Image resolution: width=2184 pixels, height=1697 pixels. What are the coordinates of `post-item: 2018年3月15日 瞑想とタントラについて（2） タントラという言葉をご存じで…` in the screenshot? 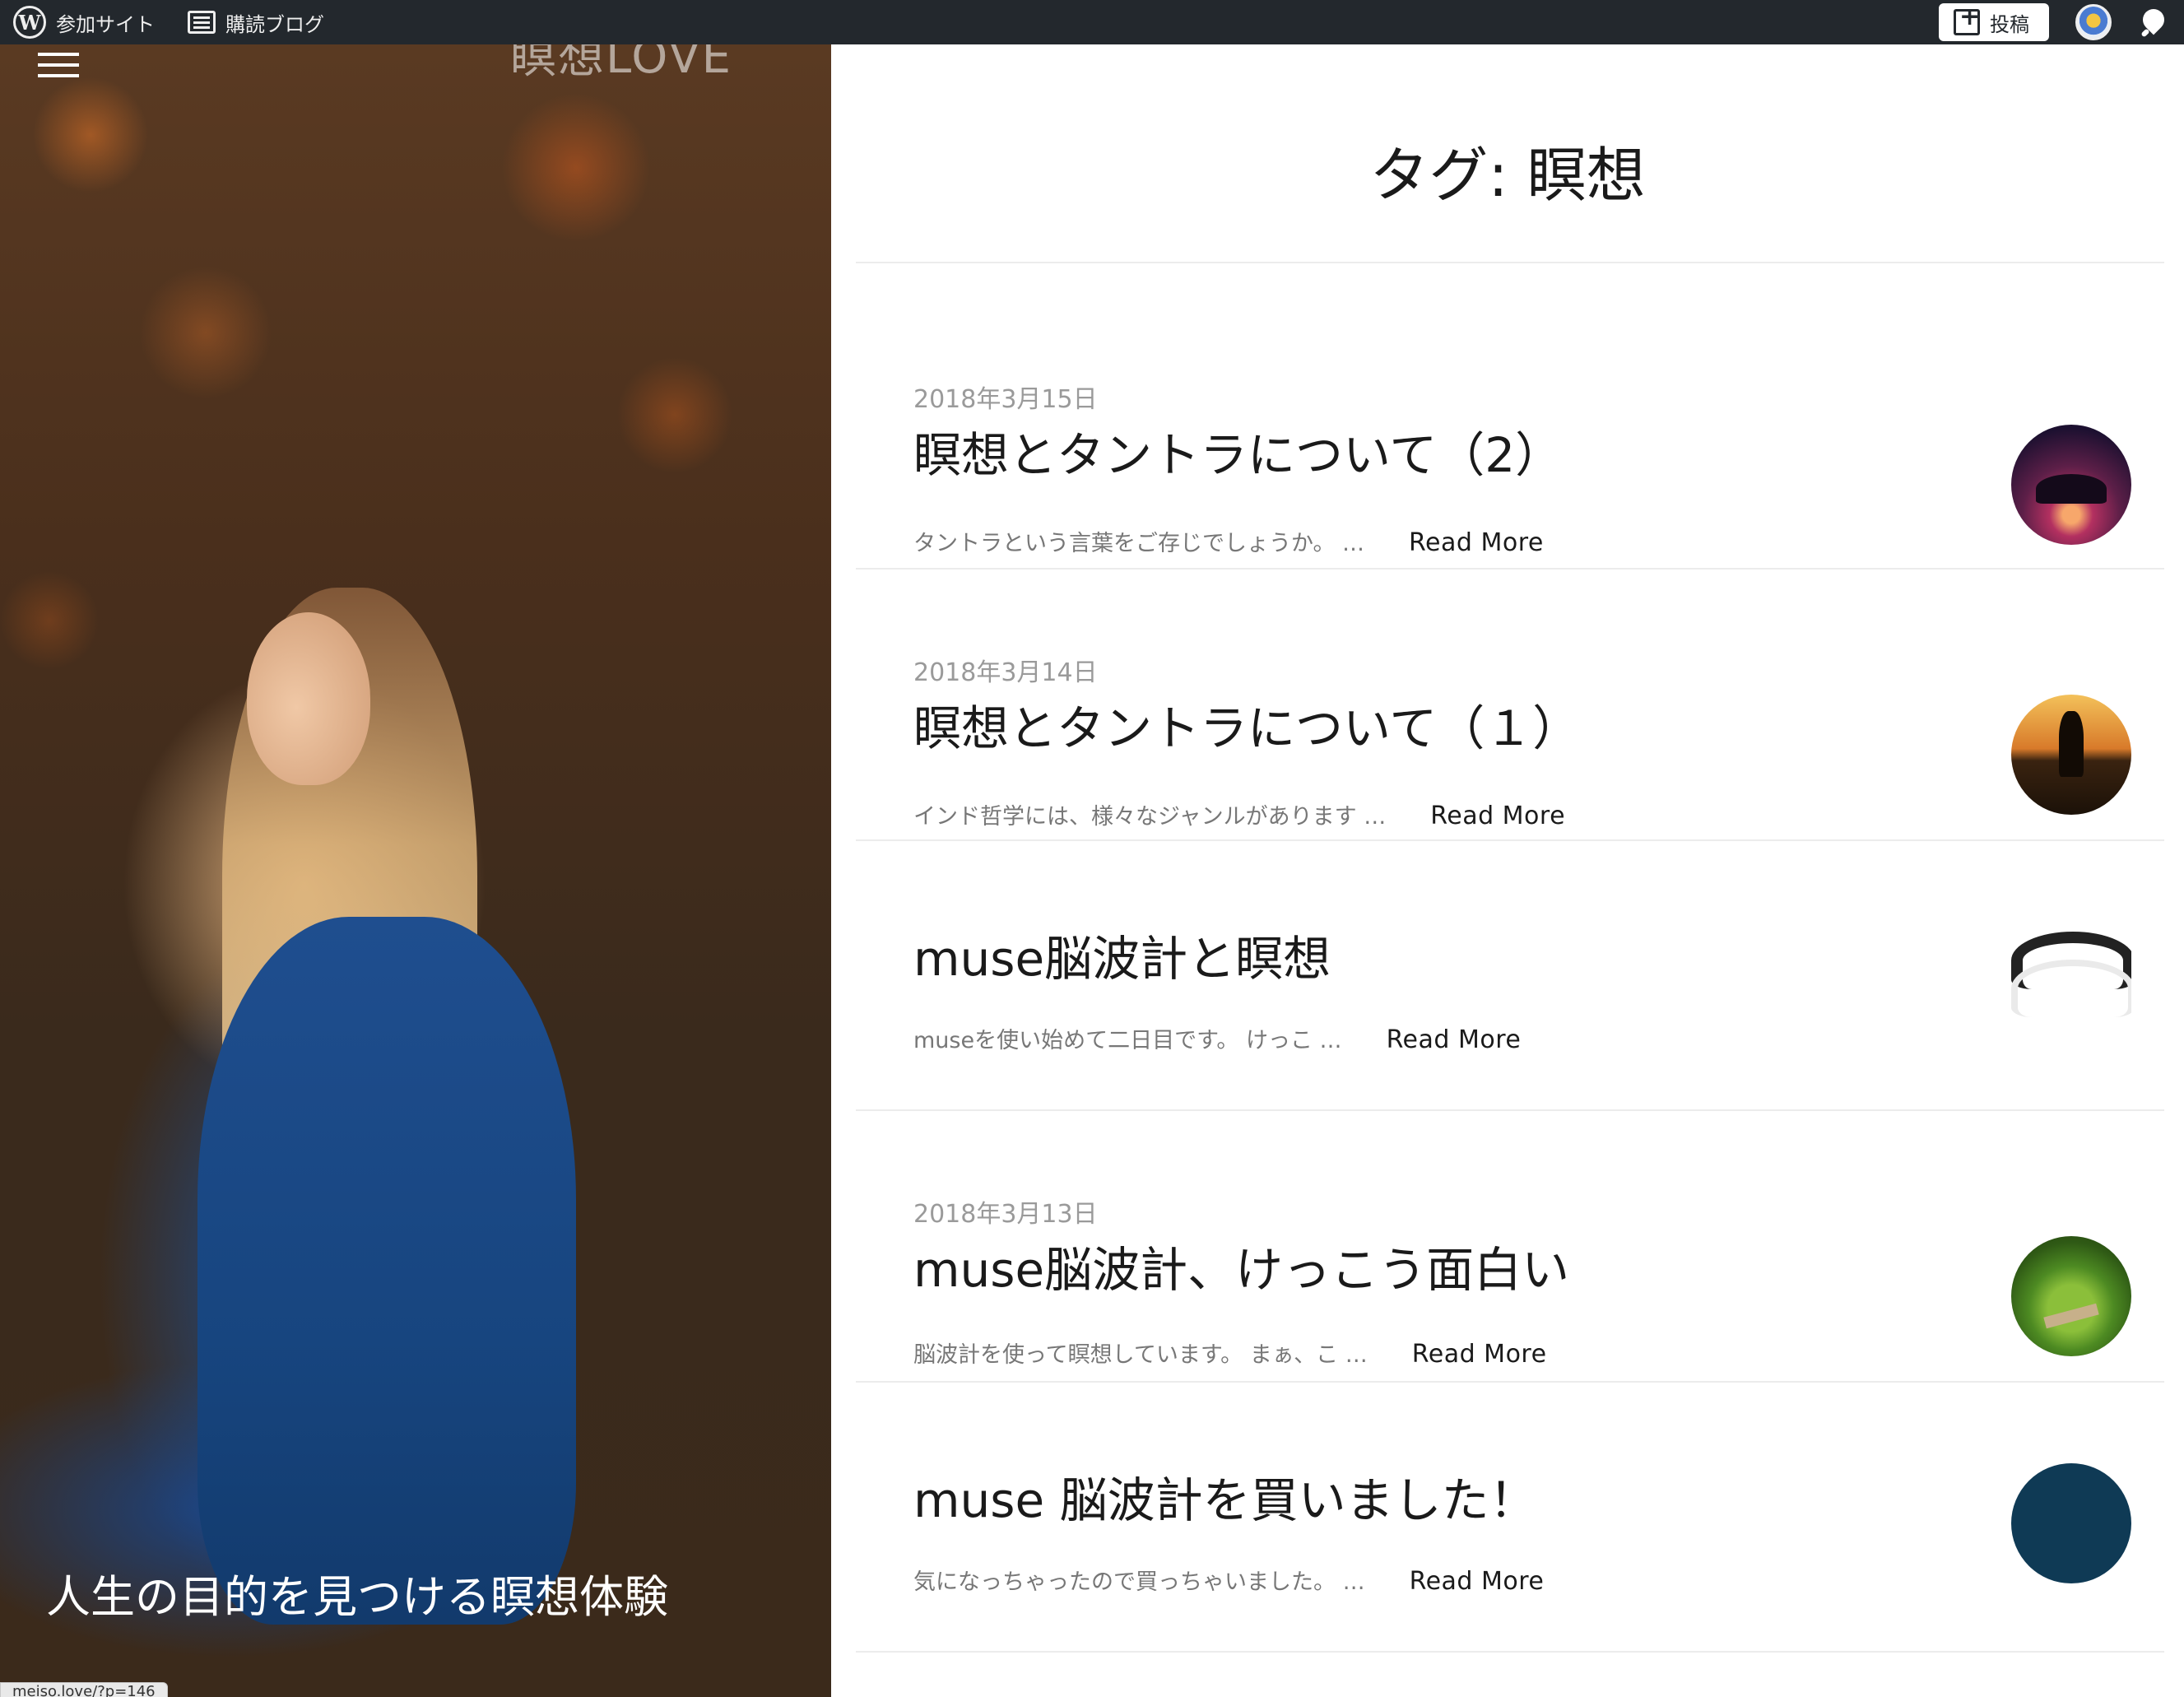 It's located at (1510, 410).